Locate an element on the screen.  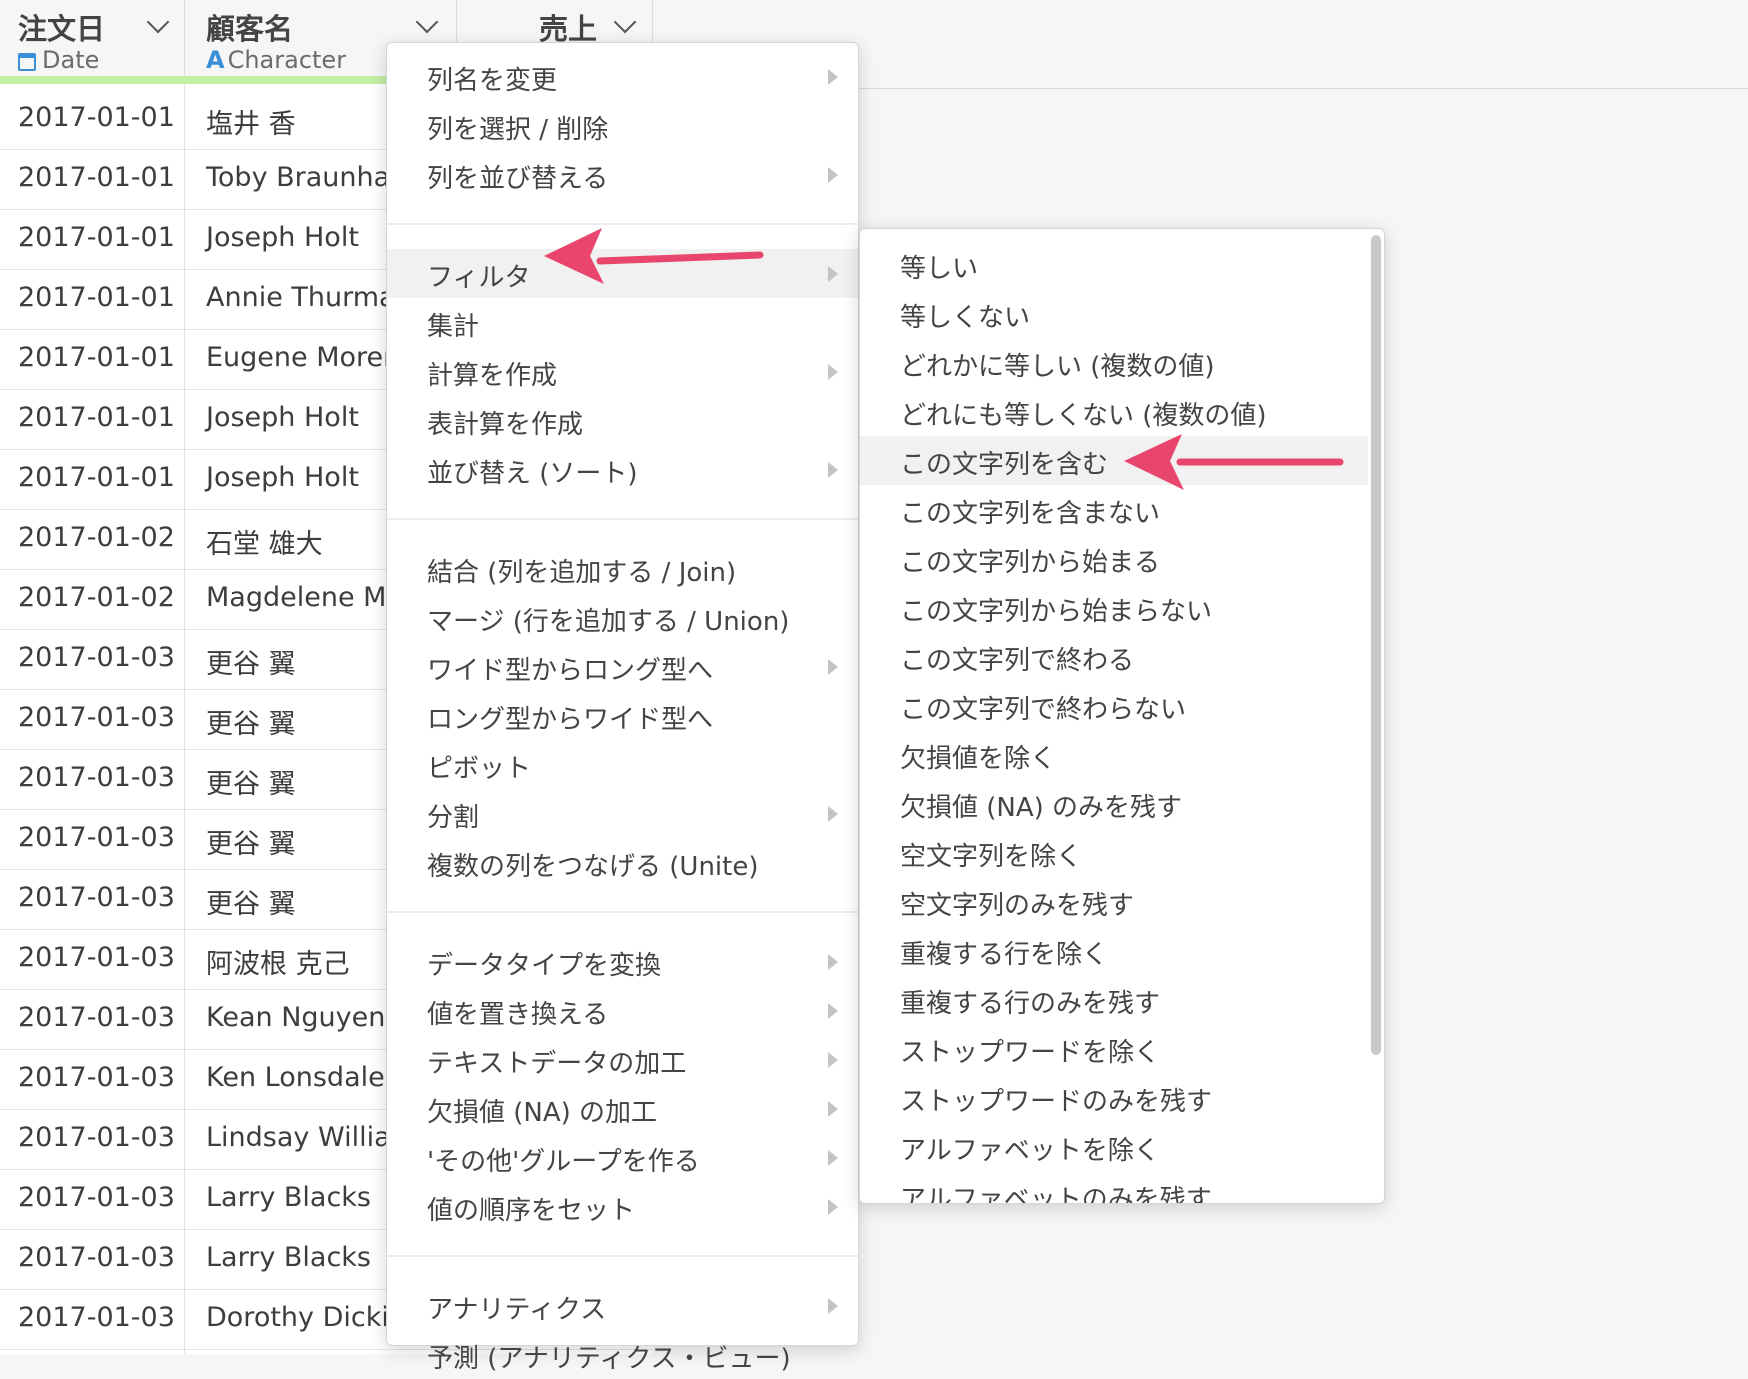
filter-option: 空文字列を除く is located at coordinates (1114, 852).